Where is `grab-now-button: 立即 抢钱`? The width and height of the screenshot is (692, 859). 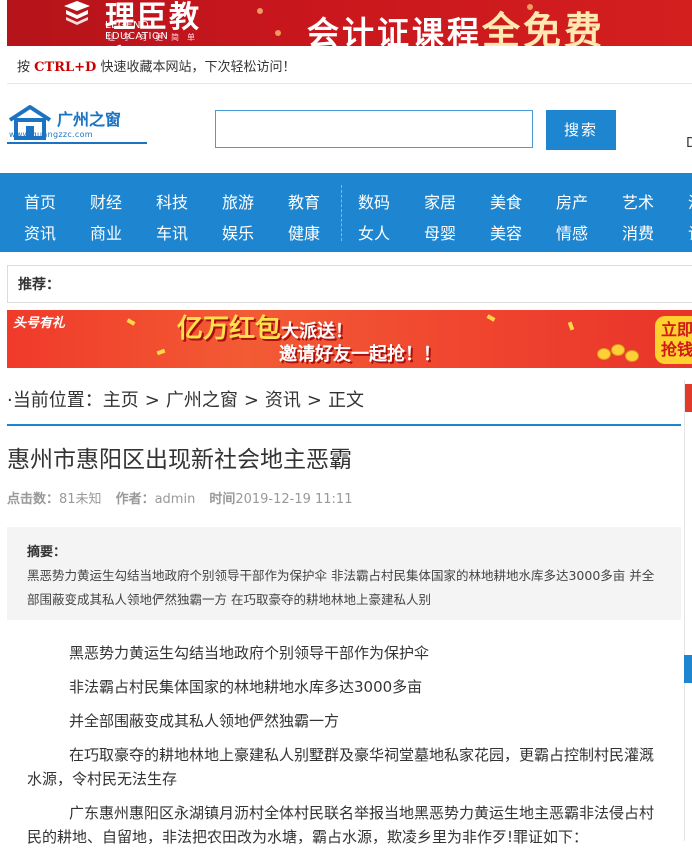
grab-now-button: 立即 抢钱 is located at coordinates (673, 340).